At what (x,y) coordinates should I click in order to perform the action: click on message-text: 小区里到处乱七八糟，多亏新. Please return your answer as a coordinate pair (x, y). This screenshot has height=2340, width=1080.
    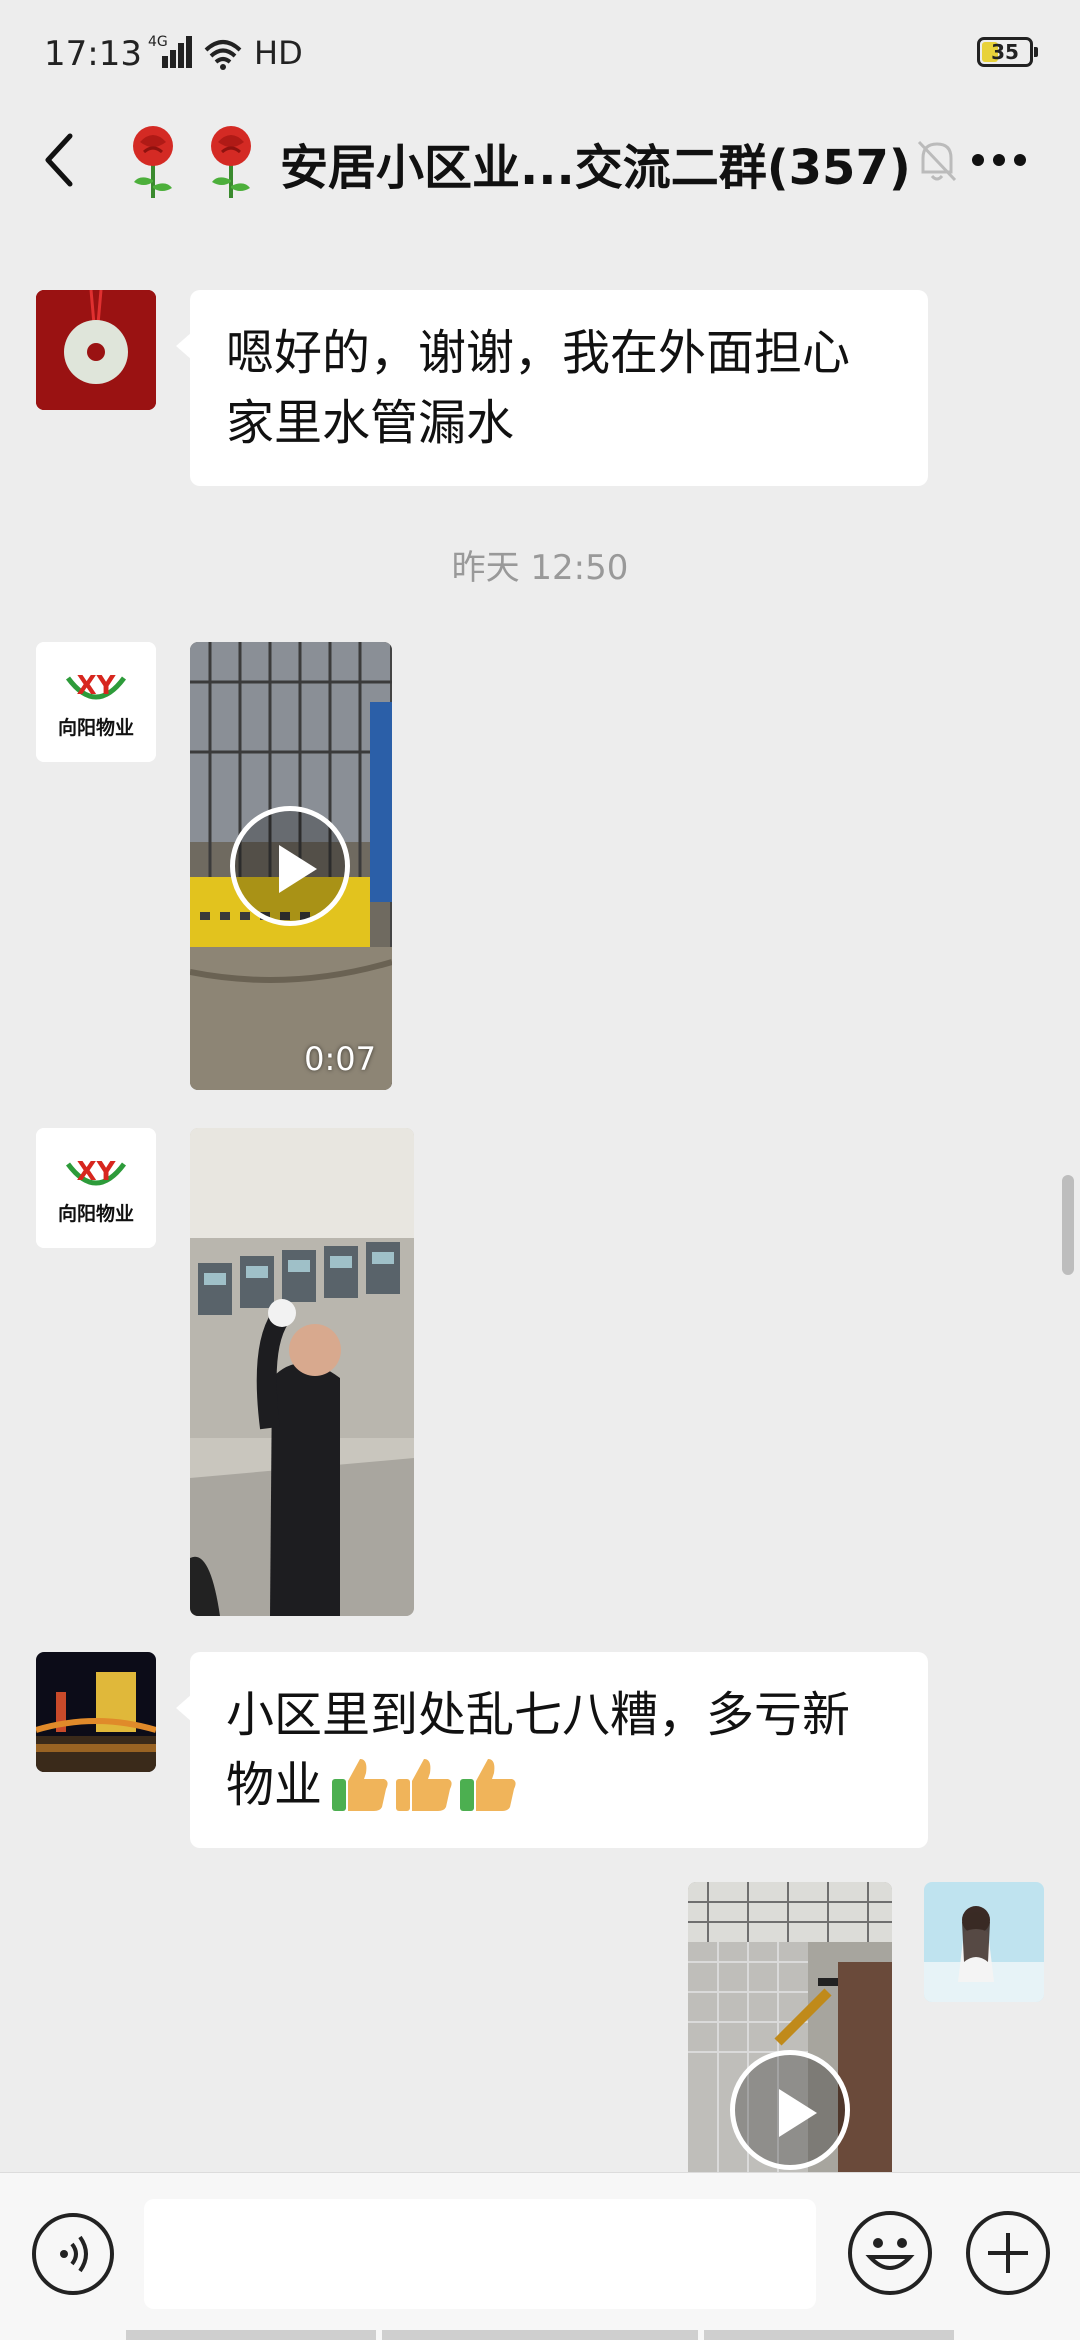
    Looking at the image, I should click on (538, 1715).